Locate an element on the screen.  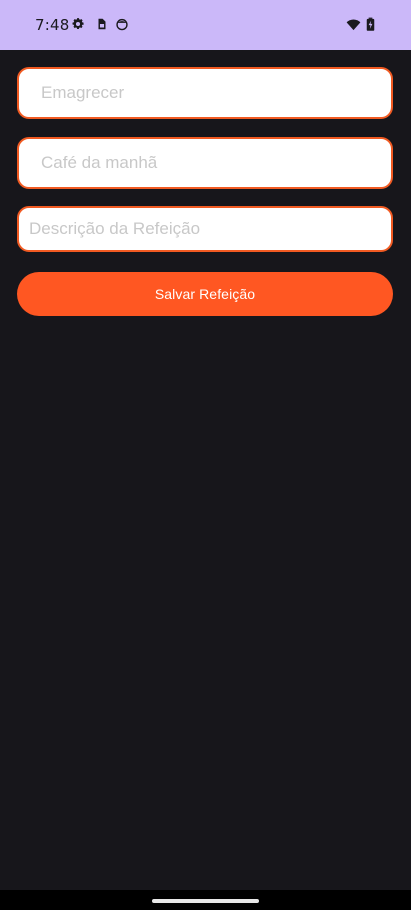
wifi-icon is located at coordinates (353, 25).